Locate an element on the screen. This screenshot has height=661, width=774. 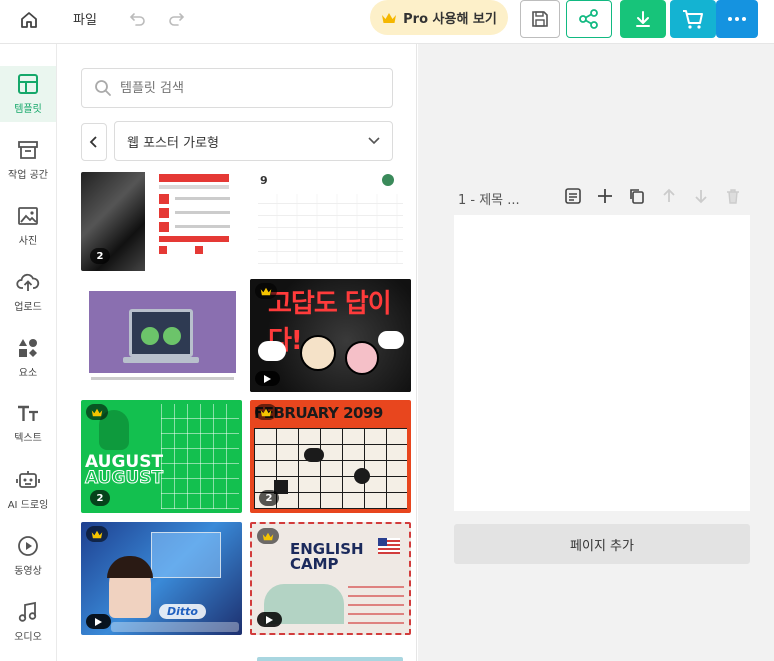
robot-icon is located at coordinates (28, 479).